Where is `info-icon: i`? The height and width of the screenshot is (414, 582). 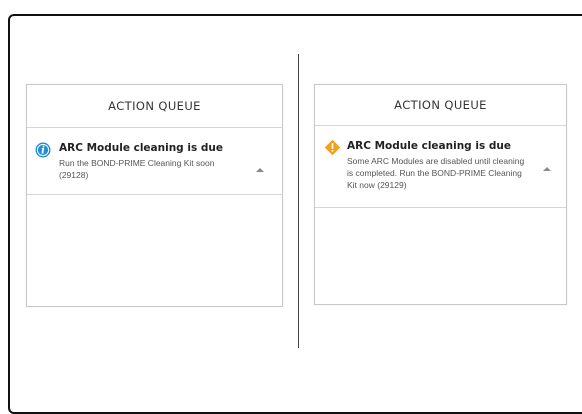 info-icon: i is located at coordinates (43, 150).